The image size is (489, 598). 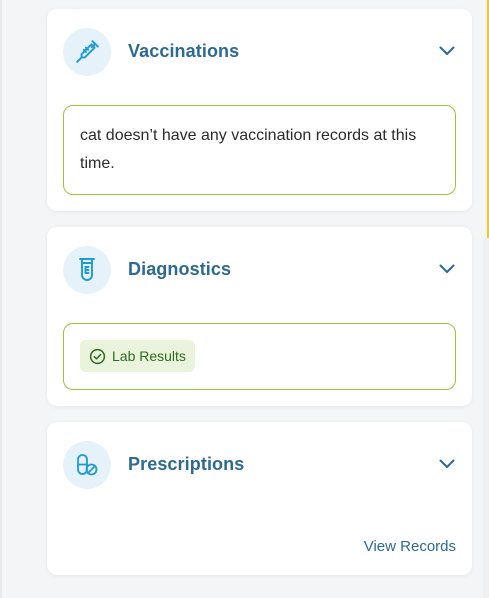 I want to click on pills-icon, so click(x=87, y=465).